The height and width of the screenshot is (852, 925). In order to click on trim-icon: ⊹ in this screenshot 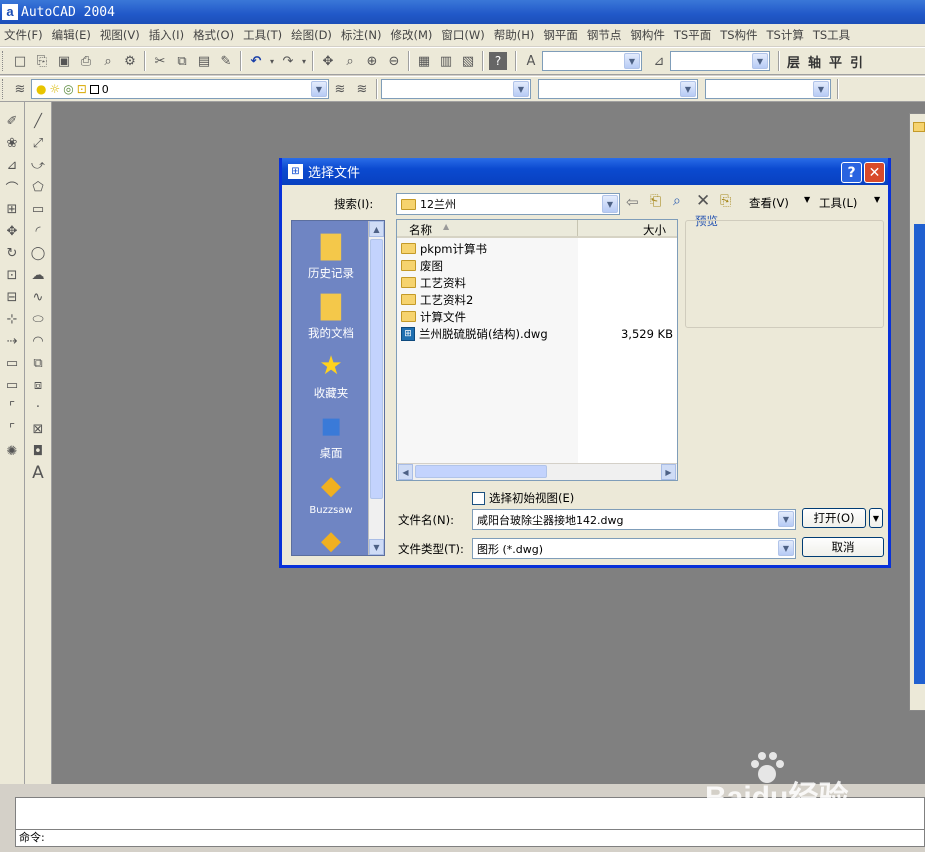, I will do `click(12, 319)`.